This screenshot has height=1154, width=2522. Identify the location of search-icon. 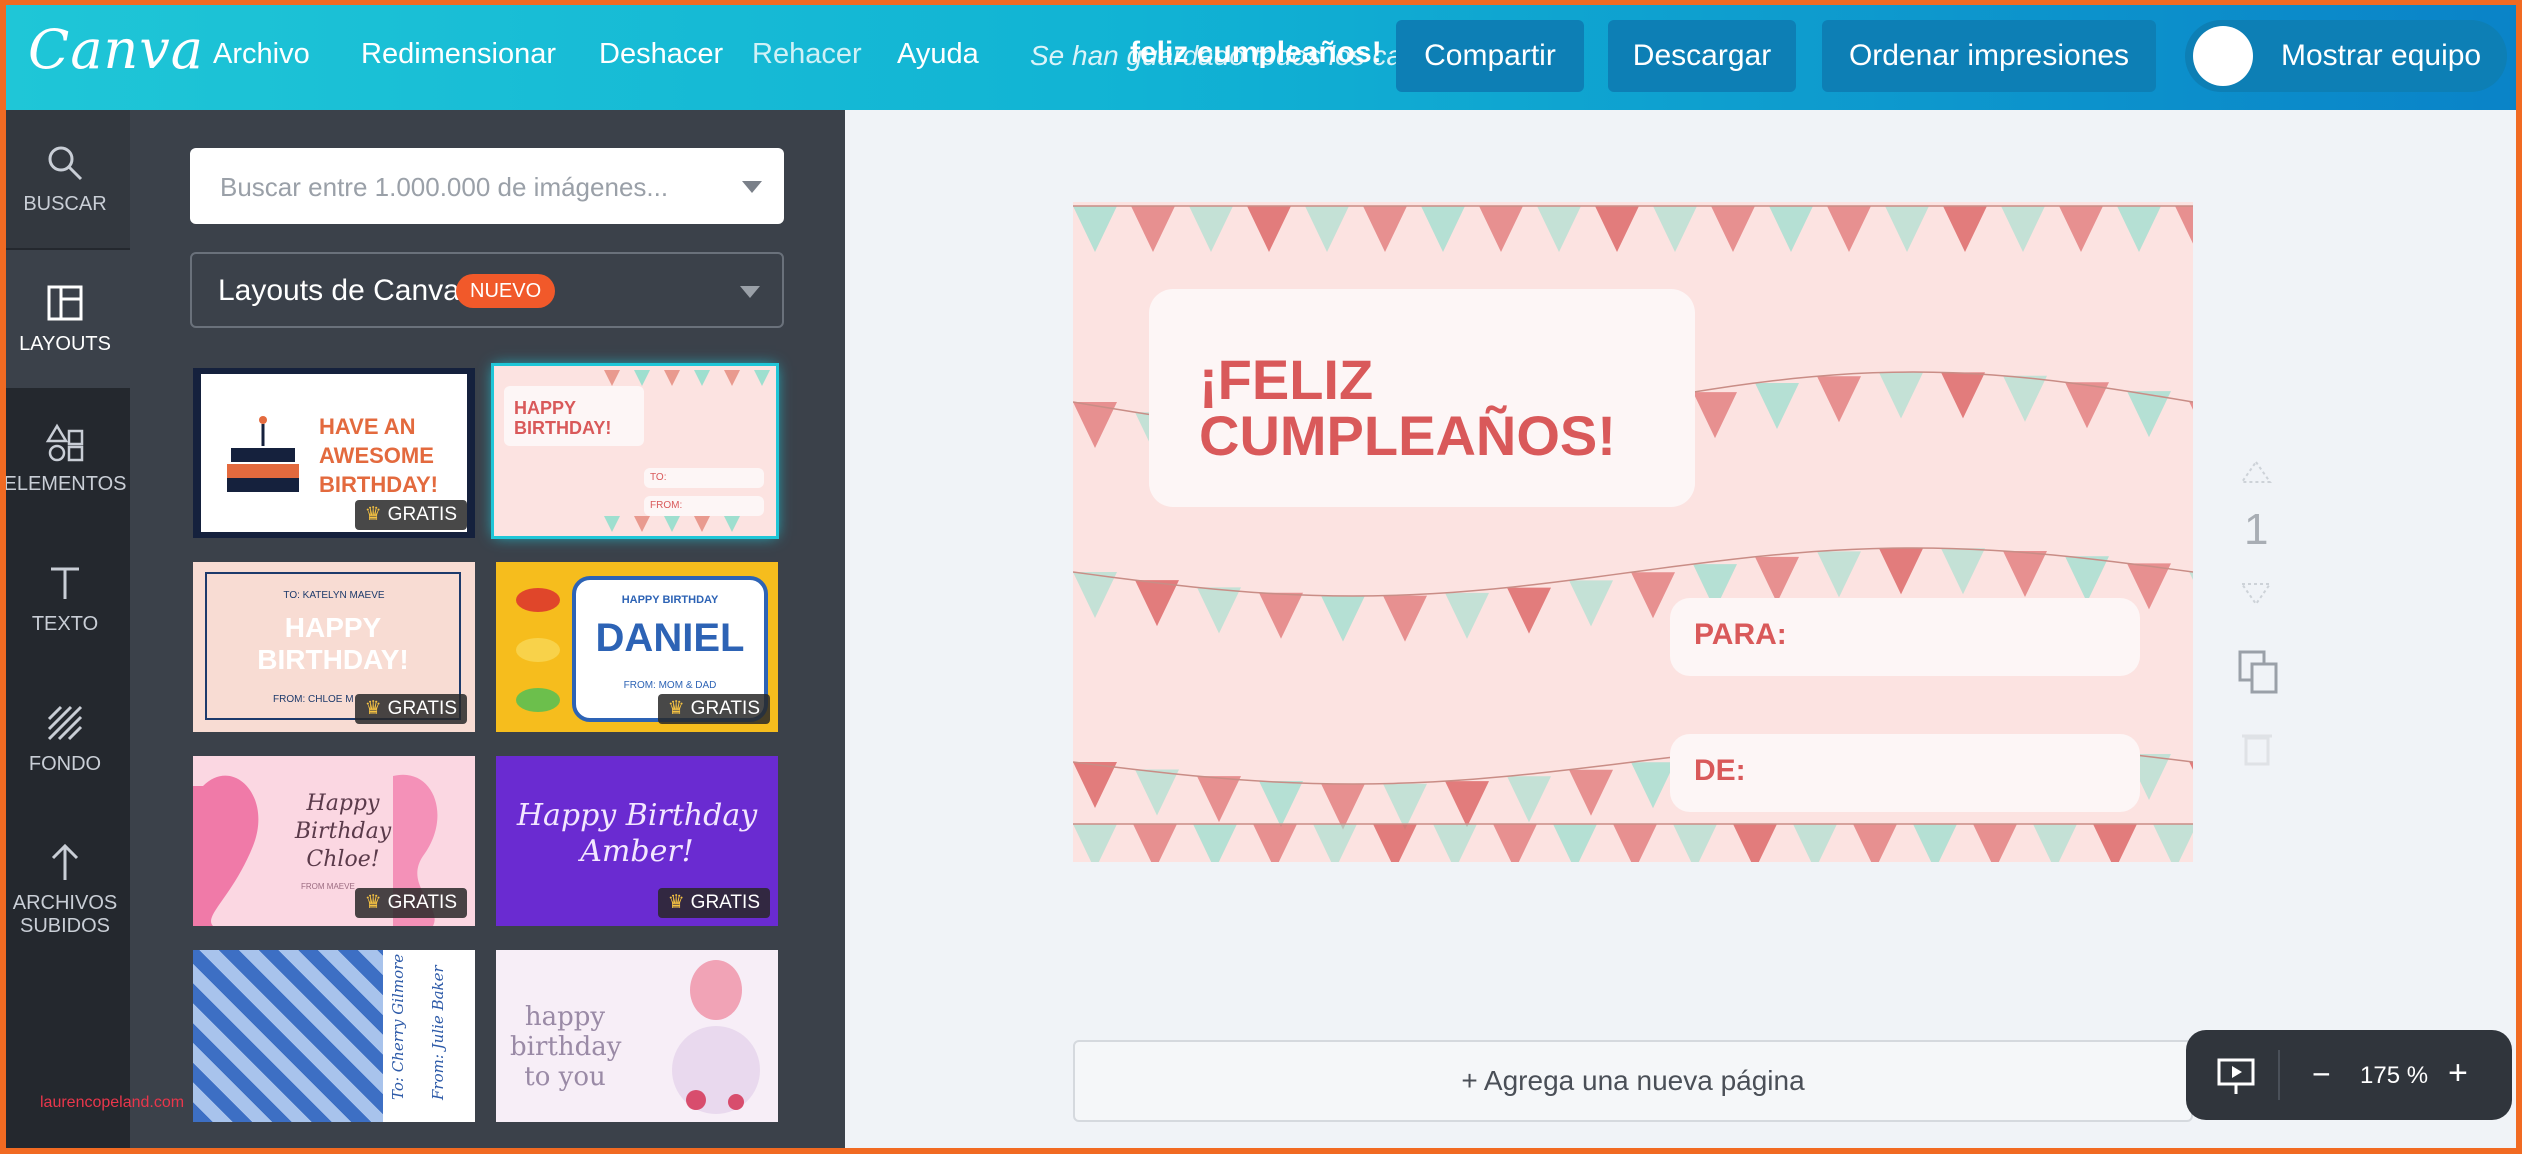
(65, 163).